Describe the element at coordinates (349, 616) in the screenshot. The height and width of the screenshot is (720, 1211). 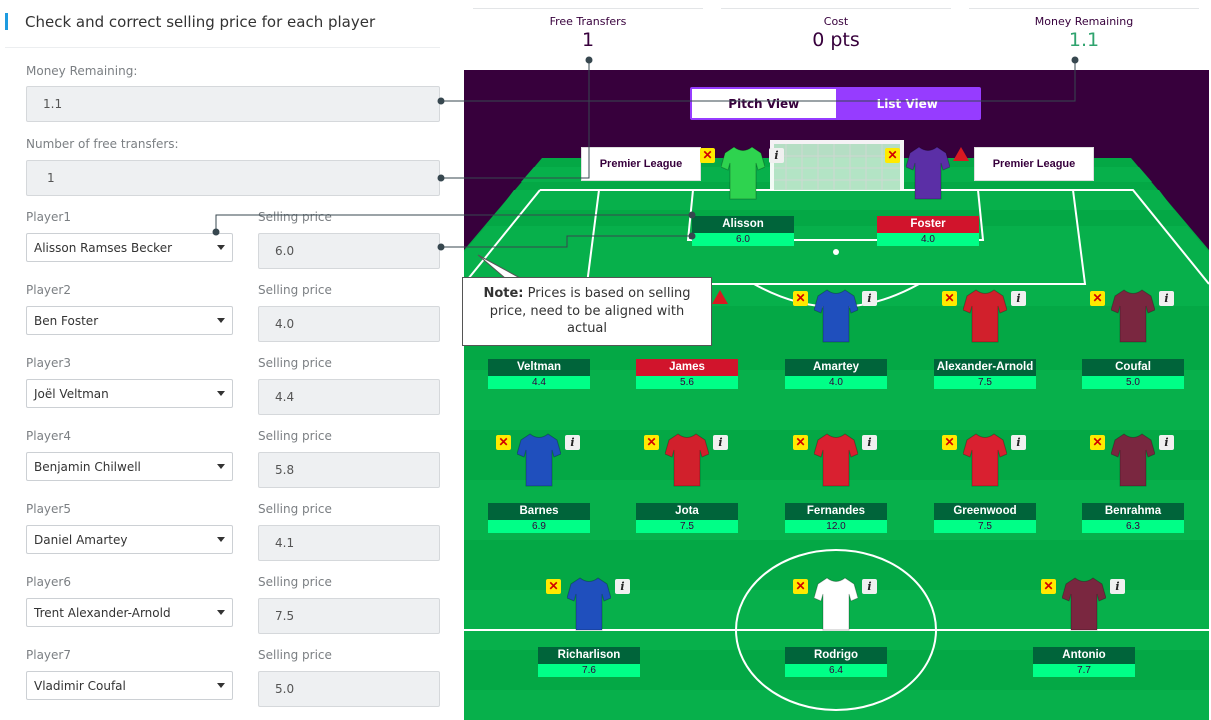
I see `selling-price-field: 7.5` at that location.